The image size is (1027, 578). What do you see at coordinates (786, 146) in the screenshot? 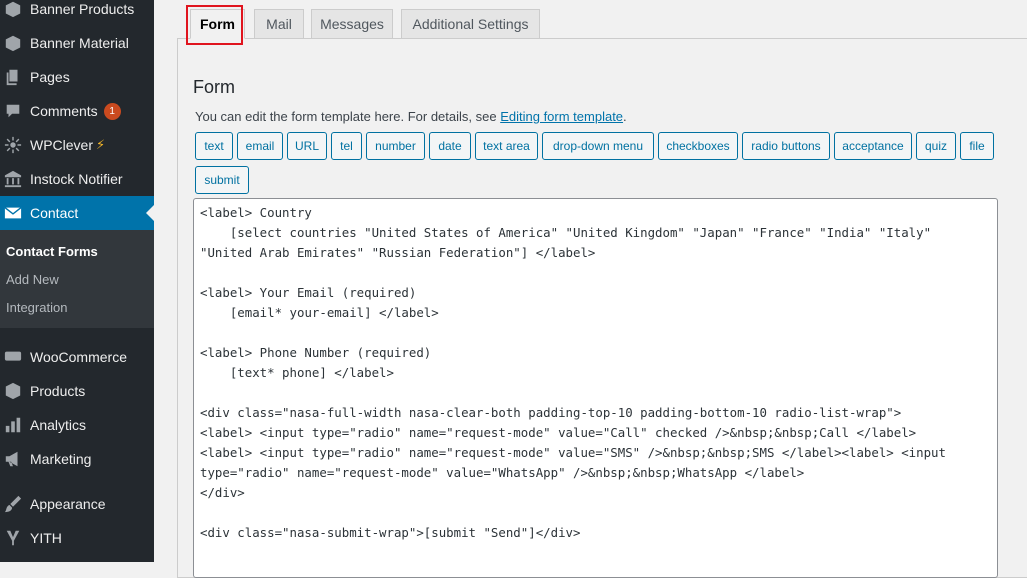
I see `tag-button-radio-buttons: radio buttons` at bounding box center [786, 146].